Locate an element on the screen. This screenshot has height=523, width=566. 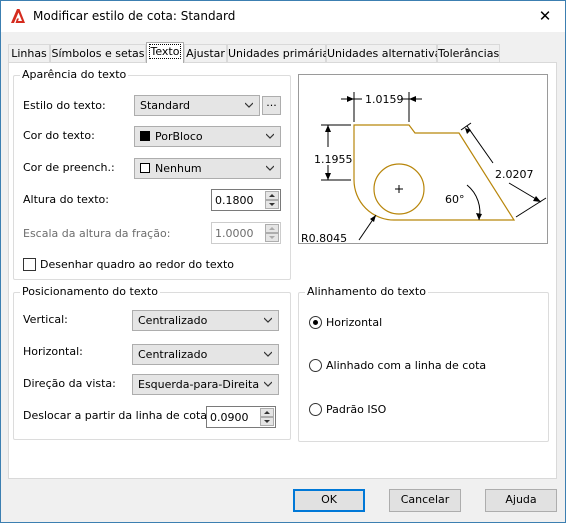
preview-arrowheads is located at coordinates (433, 159).